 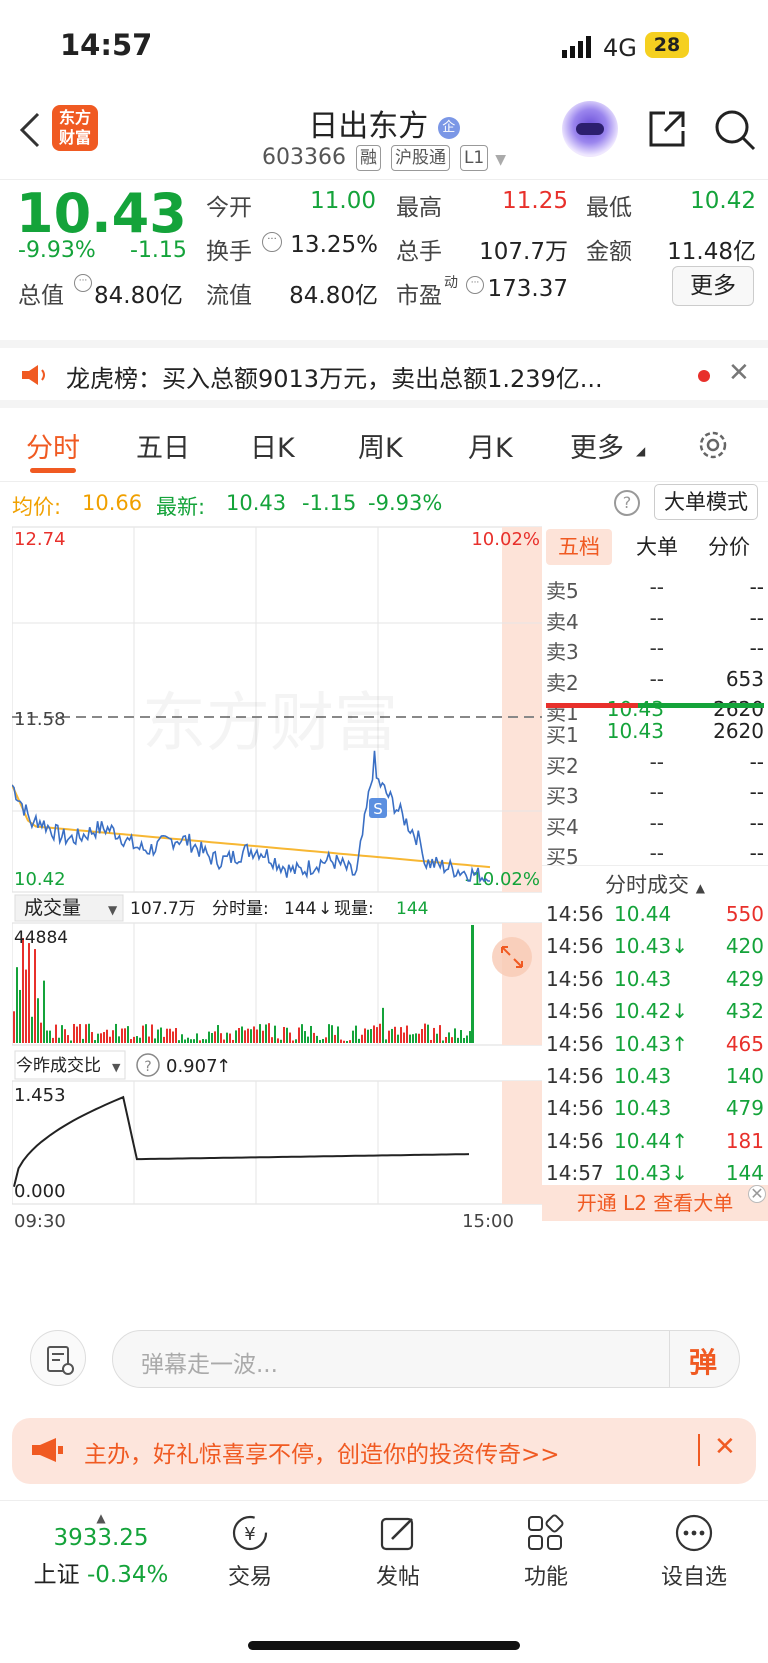 What do you see at coordinates (744, 946) in the screenshot?
I see `tick-volume: 420` at bounding box center [744, 946].